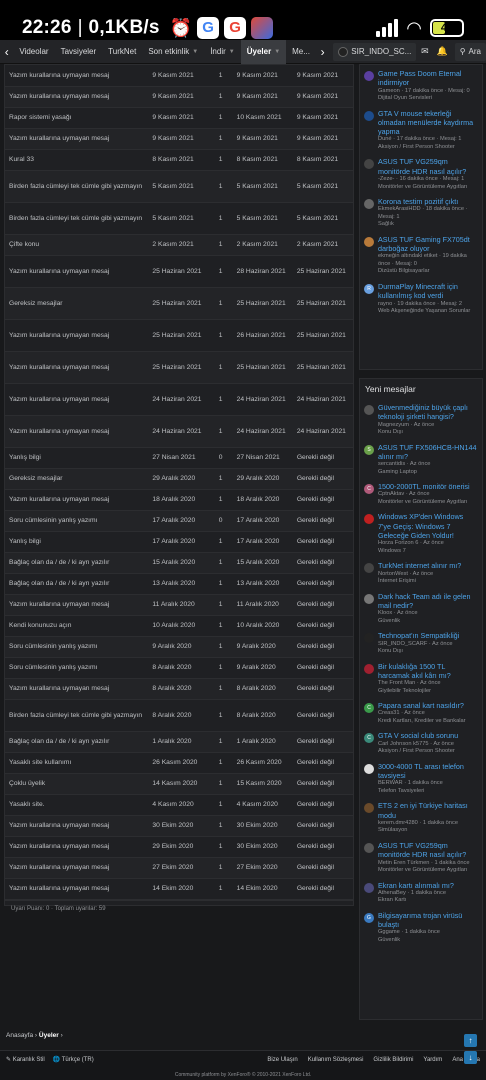  I want to click on thread-title: GTA V social club sorunu, so click(428, 735).